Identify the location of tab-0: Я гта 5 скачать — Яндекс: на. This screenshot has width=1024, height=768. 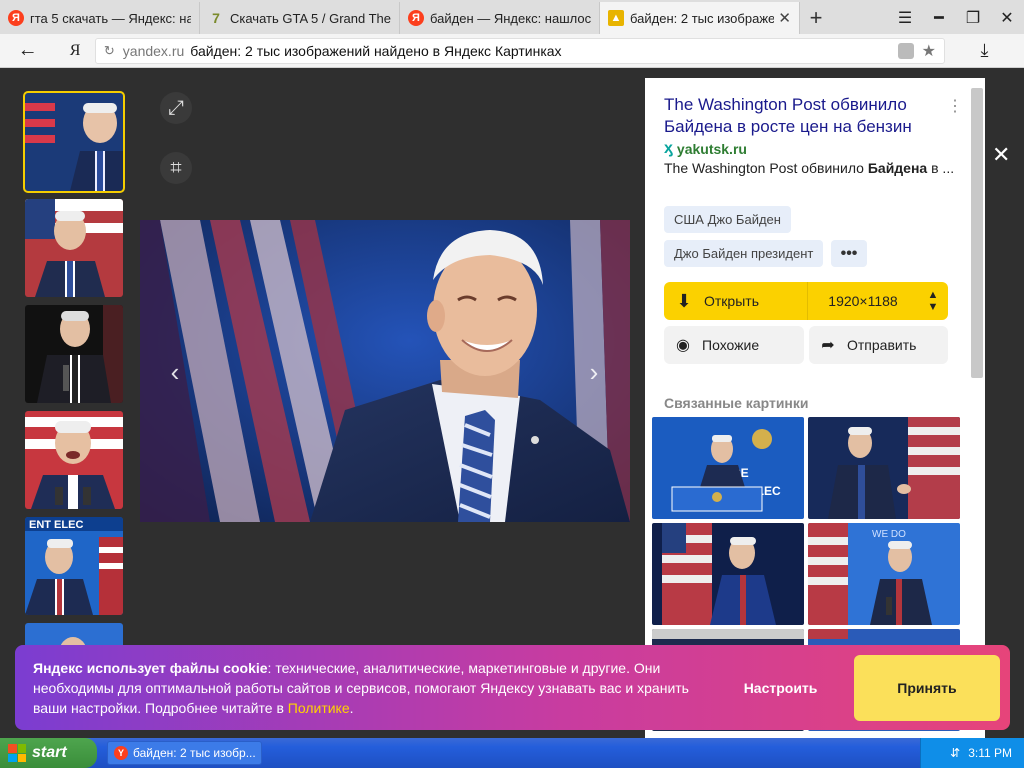
(100, 18).